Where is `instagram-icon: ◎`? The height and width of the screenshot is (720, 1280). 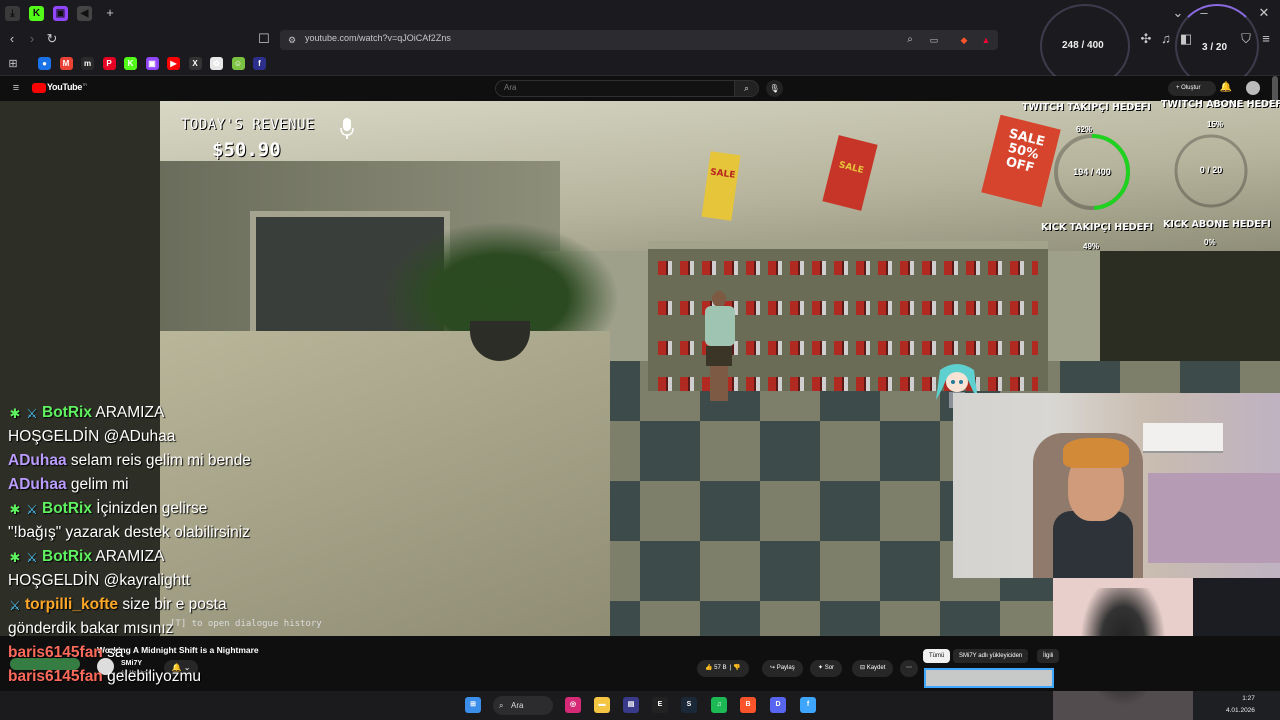 instagram-icon: ◎ is located at coordinates (573, 705).